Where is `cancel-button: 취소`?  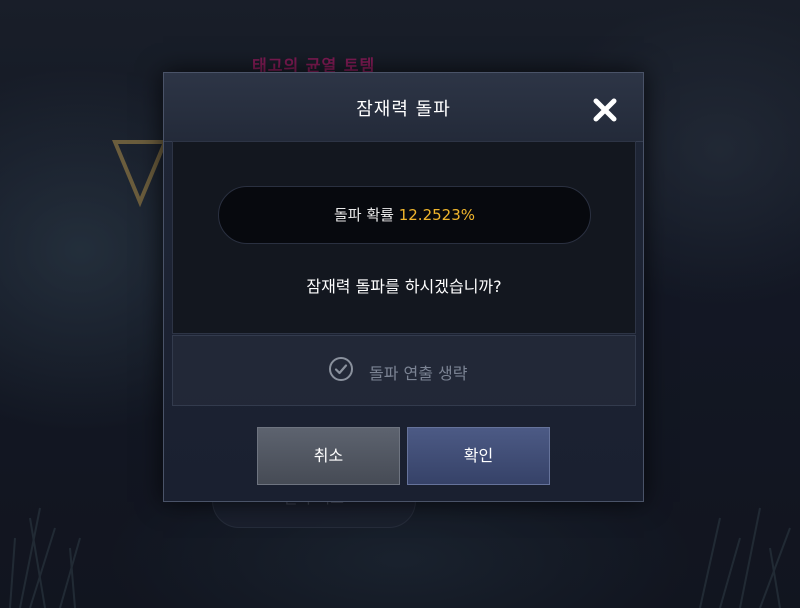 cancel-button: 취소 is located at coordinates (328, 456).